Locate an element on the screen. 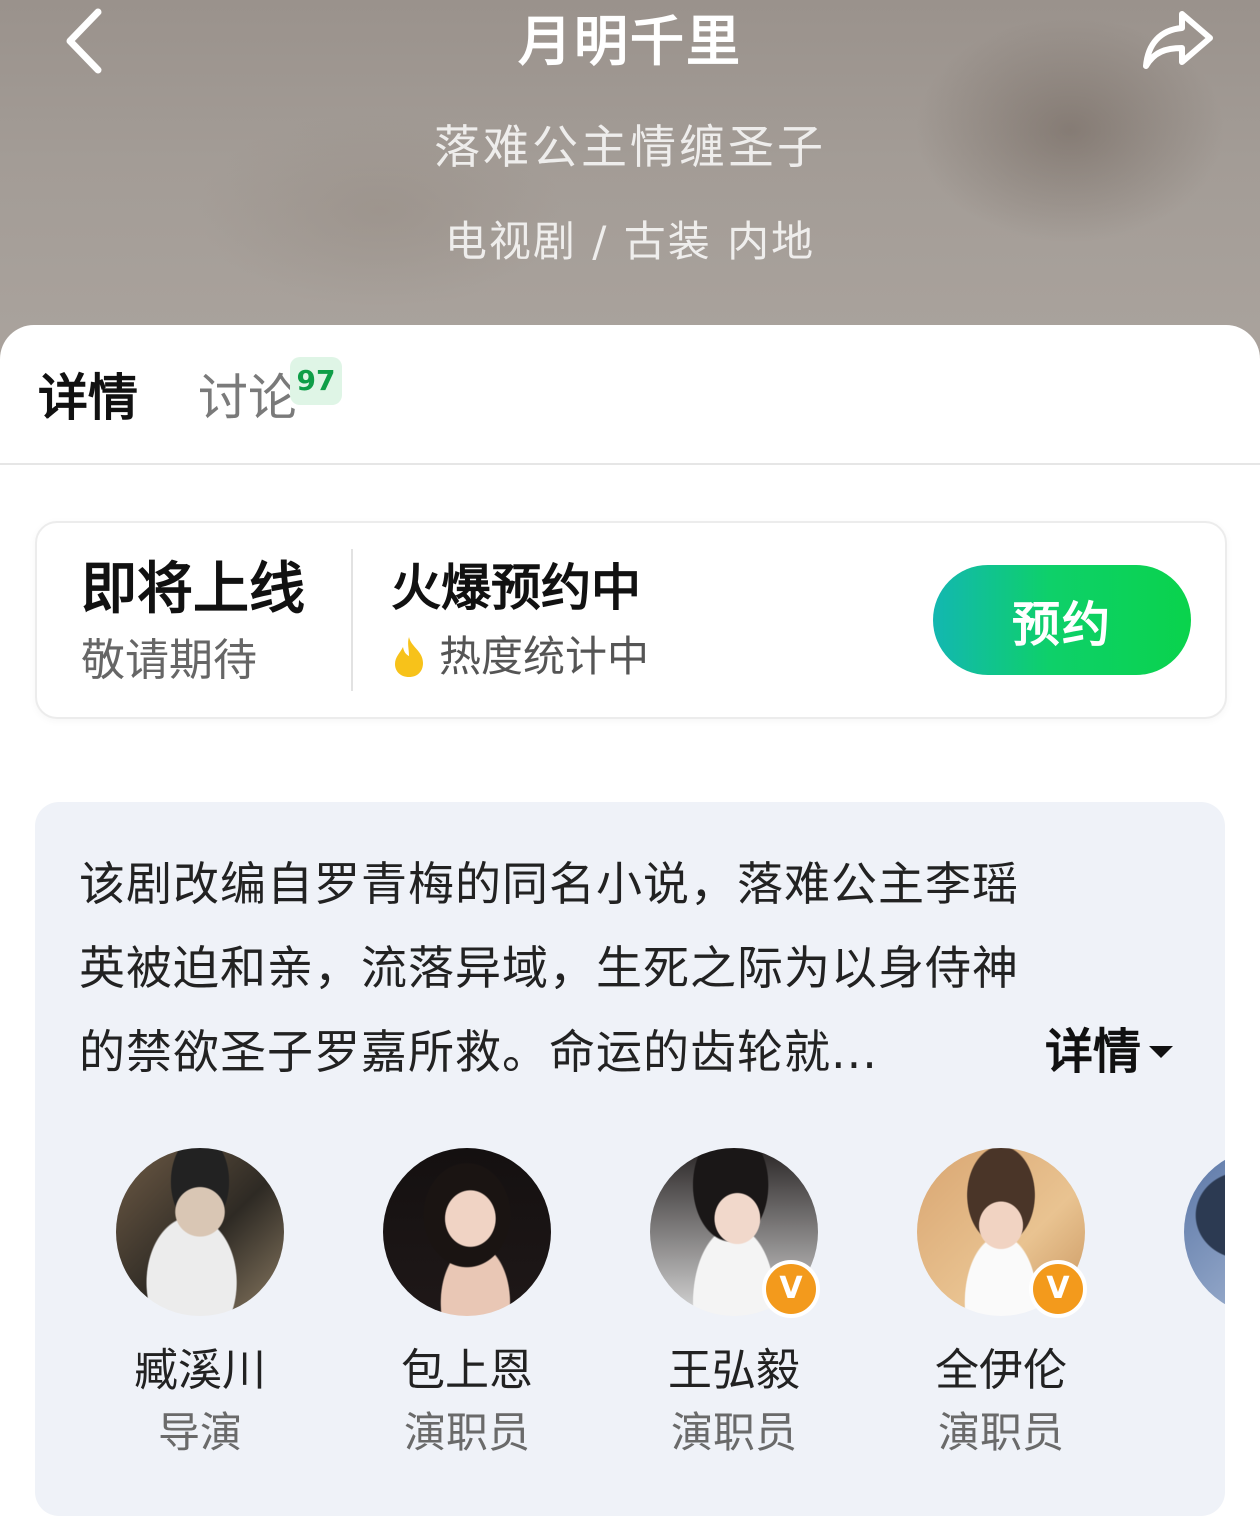 Image resolution: width=1260 pixels, height=1532 pixels. flame-icon is located at coordinates (409, 657).